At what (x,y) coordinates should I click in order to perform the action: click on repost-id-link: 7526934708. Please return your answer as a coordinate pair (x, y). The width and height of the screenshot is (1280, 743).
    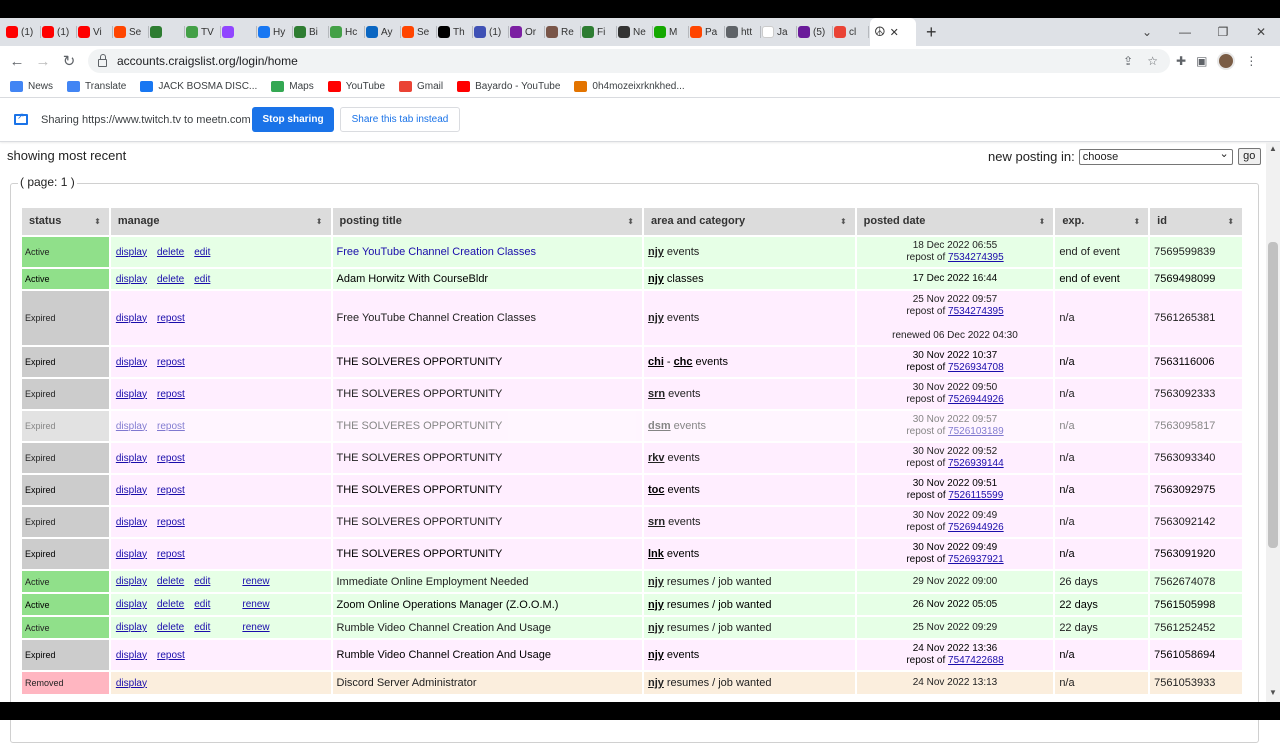
    Looking at the image, I should click on (976, 367).